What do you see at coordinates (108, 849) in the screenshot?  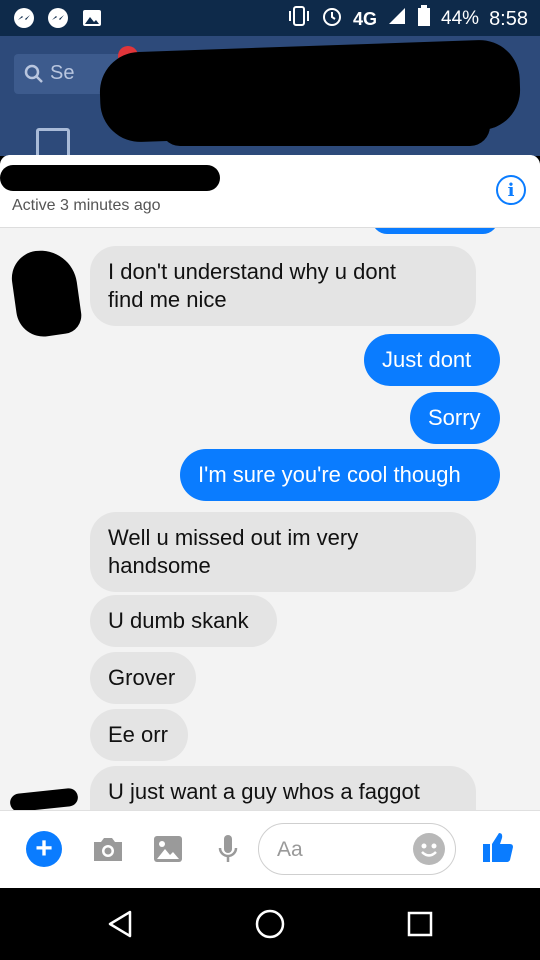 I see `camera-icon` at bounding box center [108, 849].